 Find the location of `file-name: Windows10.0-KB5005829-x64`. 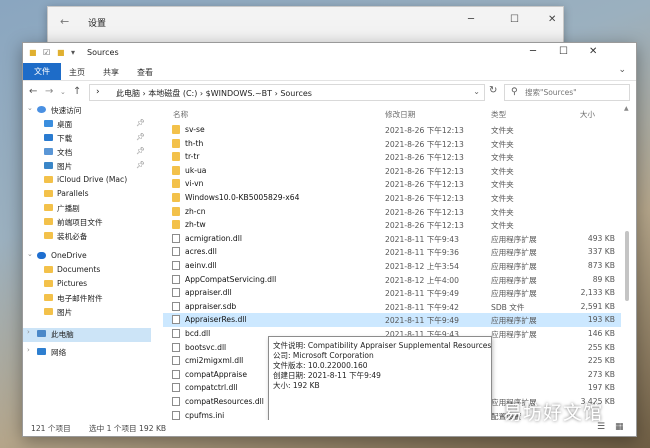

file-name: Windows10.0-KB5005829-x64 is located at coordinates (242, 197).